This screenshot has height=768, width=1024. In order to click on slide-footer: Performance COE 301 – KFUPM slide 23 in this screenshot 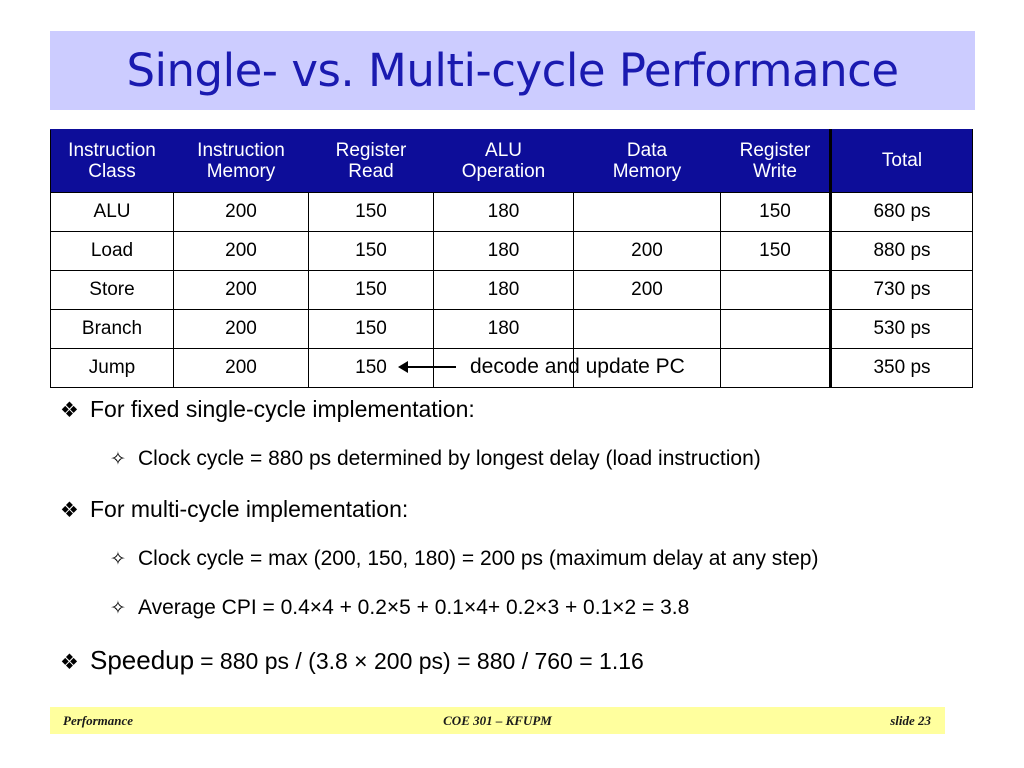, I will do `click(497, 720)`.